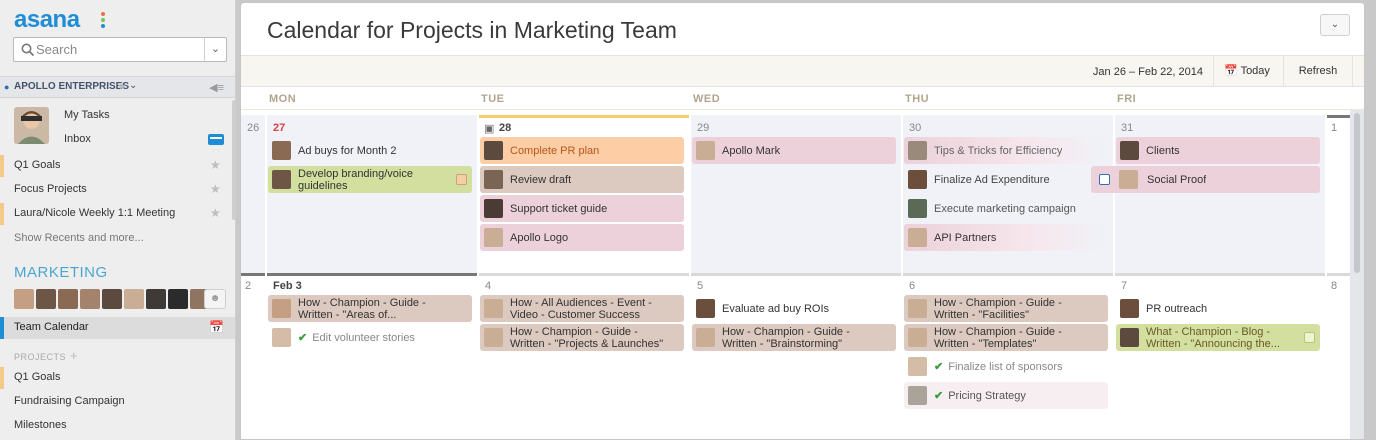 The image size is (1376, 440). I want to click on task-card: Ad buys for Month 2, so click(370, 150).